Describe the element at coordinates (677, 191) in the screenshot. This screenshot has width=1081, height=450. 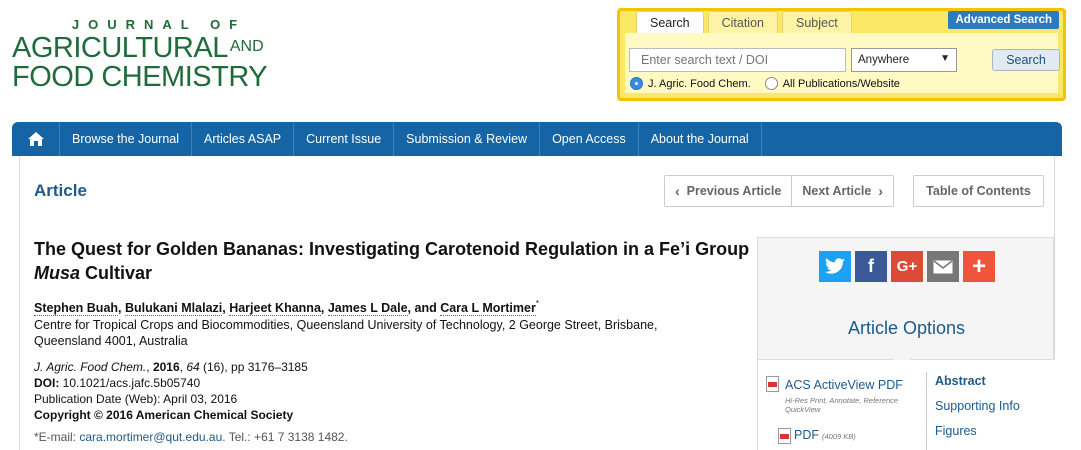
I see `chevron-left-icon: ‹` at that location.